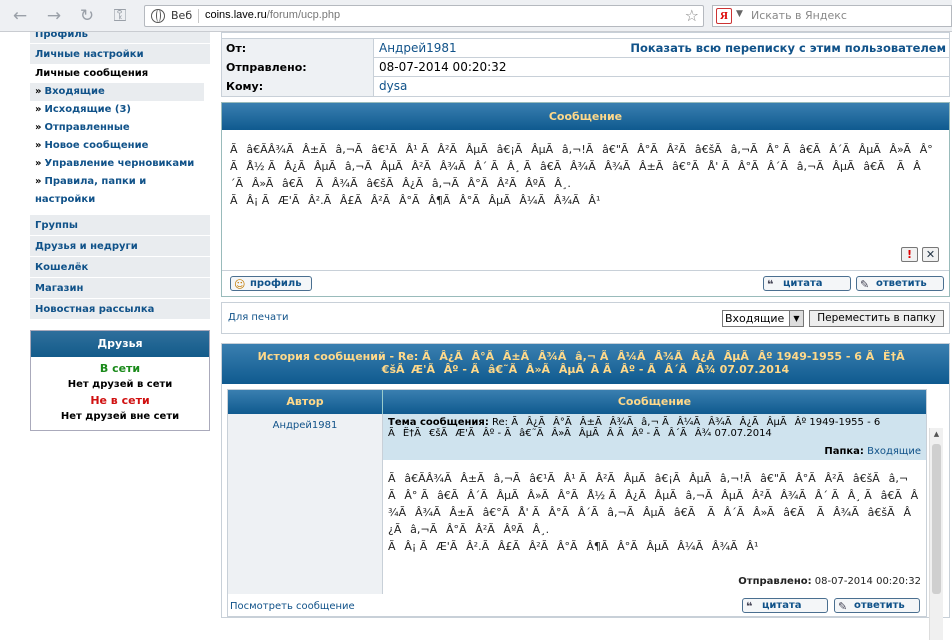 This screenshot has height=640, width=952. What do you see at coordinates (120, 110) in the screenshot?
I see `nav-outbox: » Исходящие (3)` at bounding box center [120, 110].